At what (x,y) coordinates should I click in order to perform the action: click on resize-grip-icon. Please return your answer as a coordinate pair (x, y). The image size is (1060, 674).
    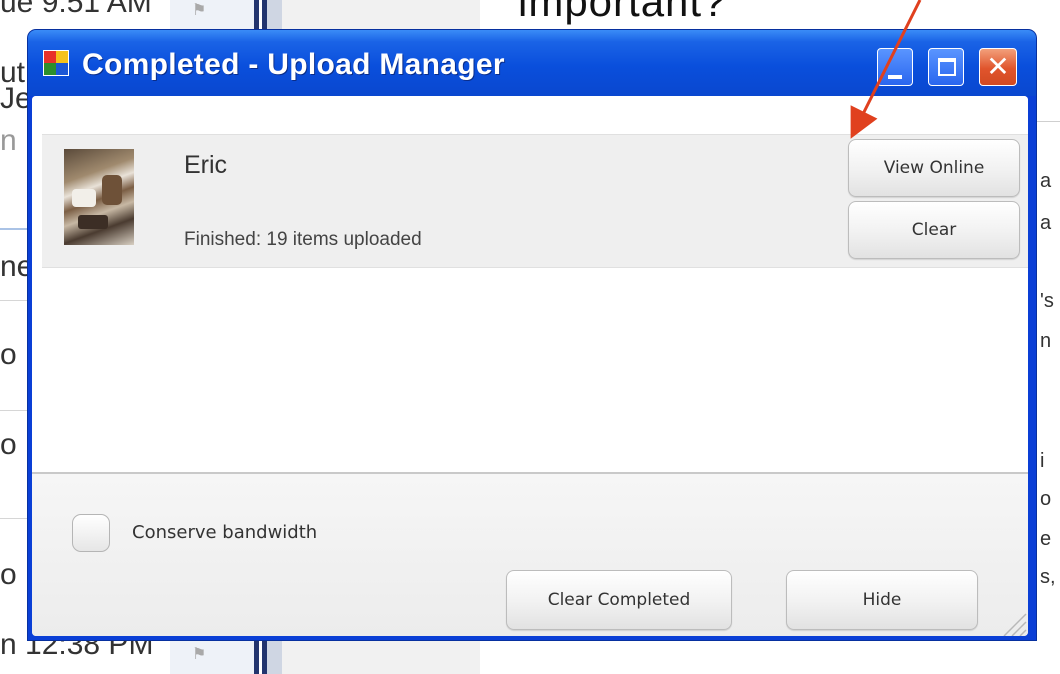
    Looking at the image, I should click on (1013, 622).